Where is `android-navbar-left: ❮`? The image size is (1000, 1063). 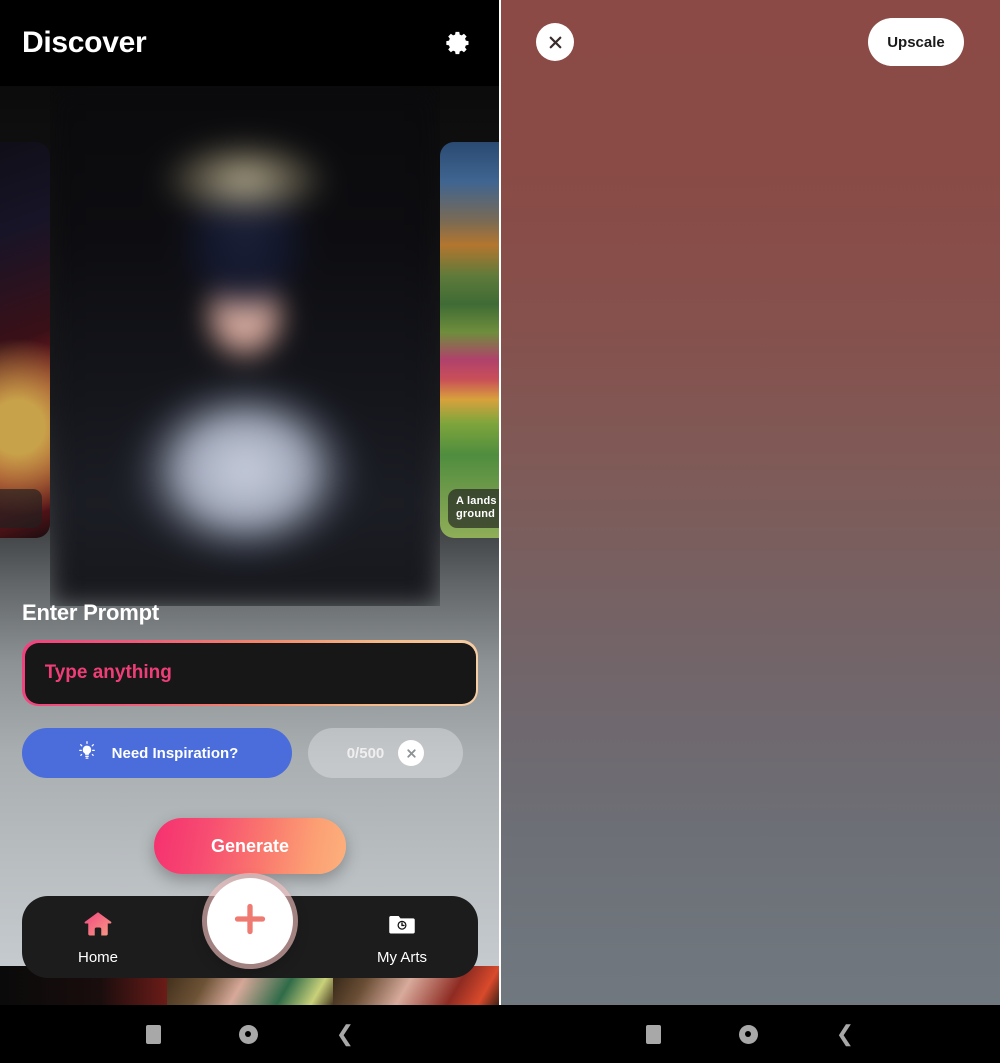 android-navbar-left: ❮ is located at coordinates (250, 1034).